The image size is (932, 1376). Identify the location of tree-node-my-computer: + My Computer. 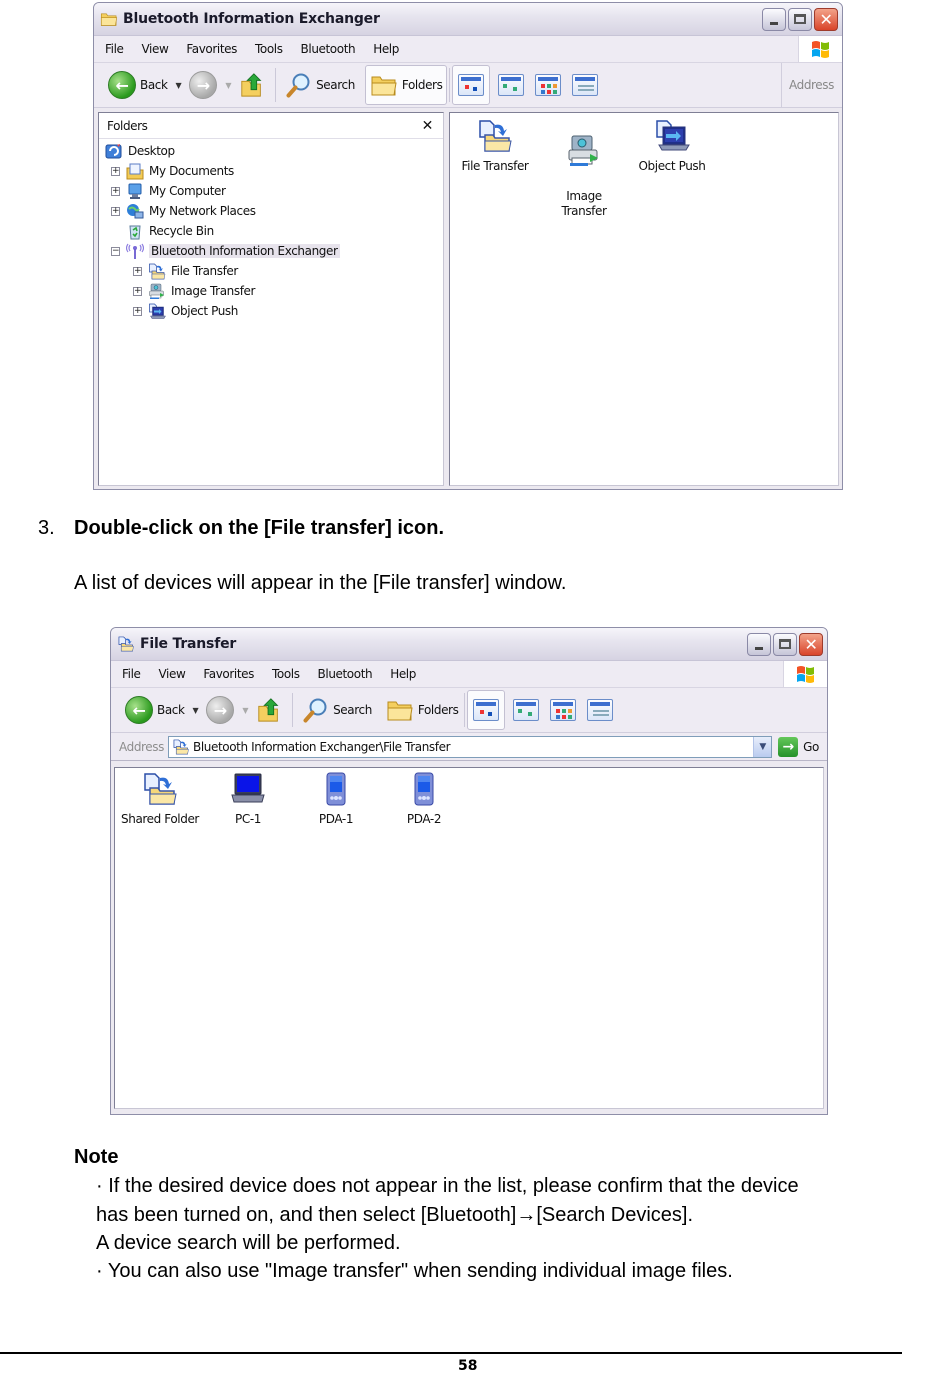
(271, 191).